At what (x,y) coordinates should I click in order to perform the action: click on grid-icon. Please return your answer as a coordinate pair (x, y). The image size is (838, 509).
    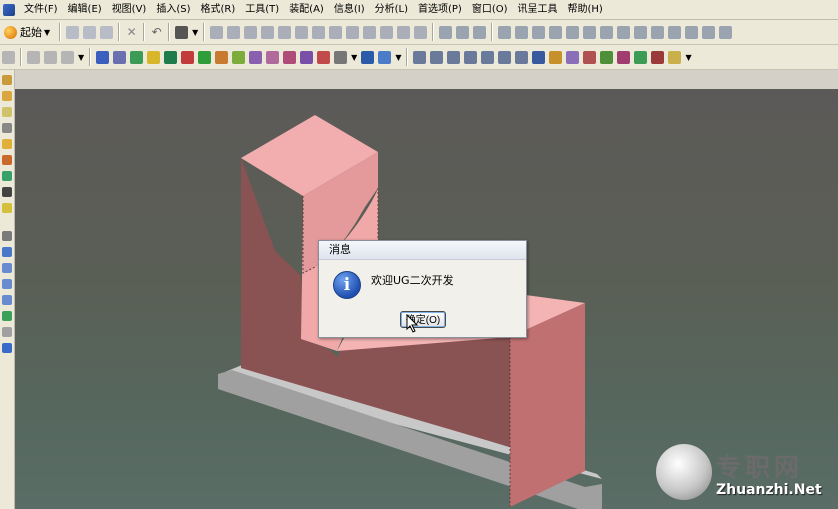
    Looking at the image, I should click on (471, 57).